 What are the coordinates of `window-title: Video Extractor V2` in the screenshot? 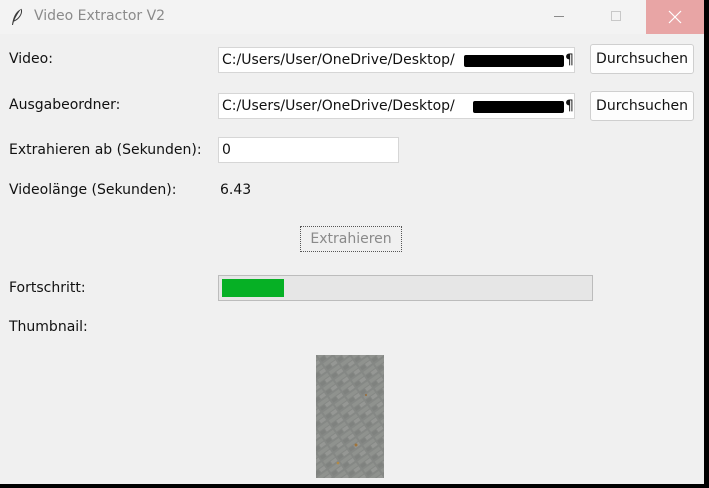 It's located at (100, 16).